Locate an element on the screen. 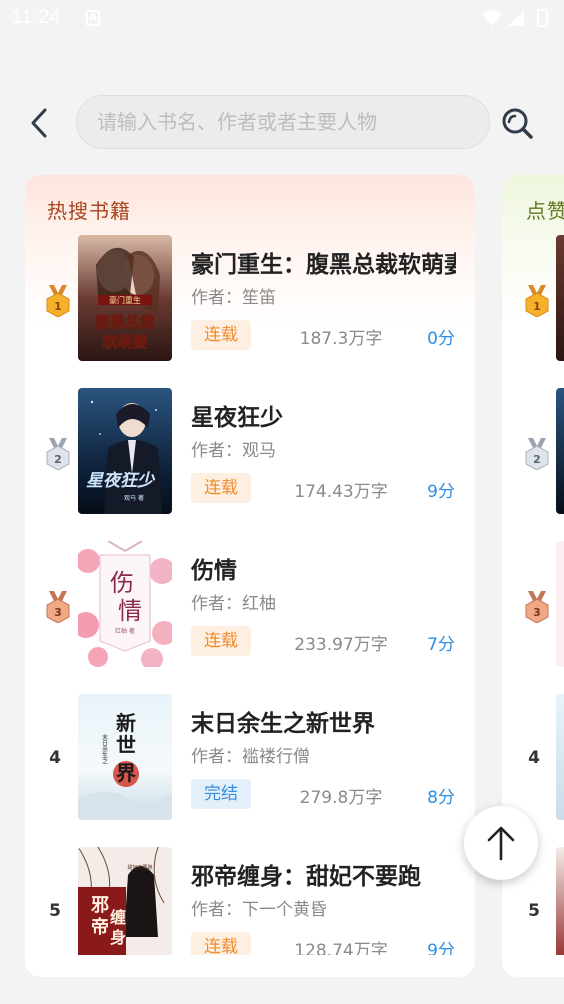  svg-text: 3 is located at coordinates (537, 612).